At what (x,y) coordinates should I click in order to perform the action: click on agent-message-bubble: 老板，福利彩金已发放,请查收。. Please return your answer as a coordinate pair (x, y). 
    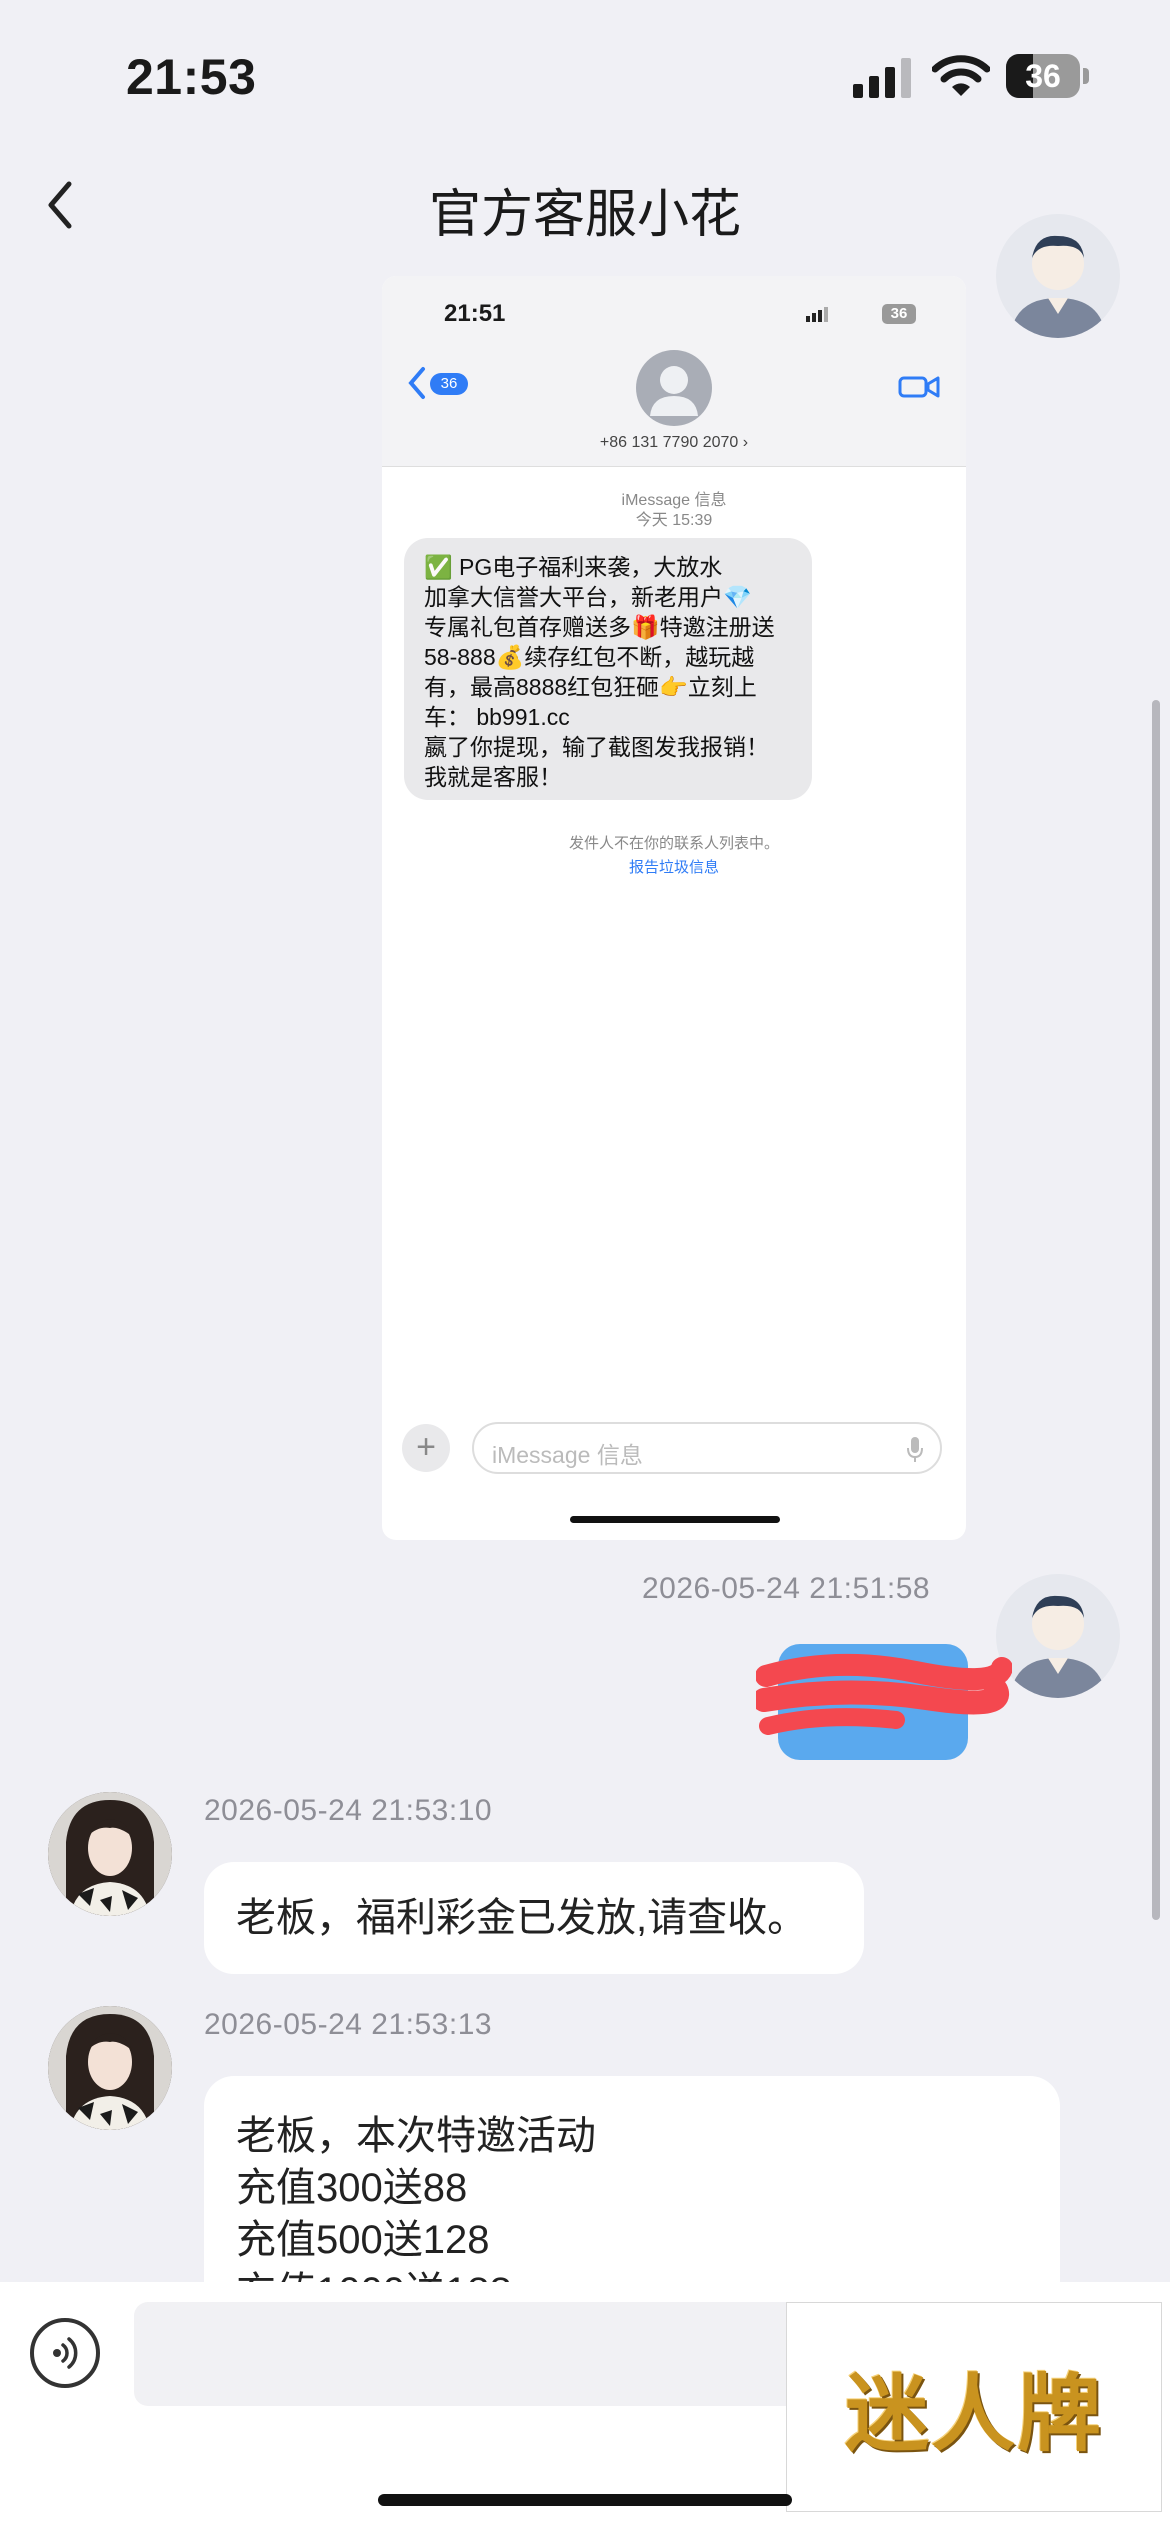
    Looking at the image, I should click on (534, 1918).